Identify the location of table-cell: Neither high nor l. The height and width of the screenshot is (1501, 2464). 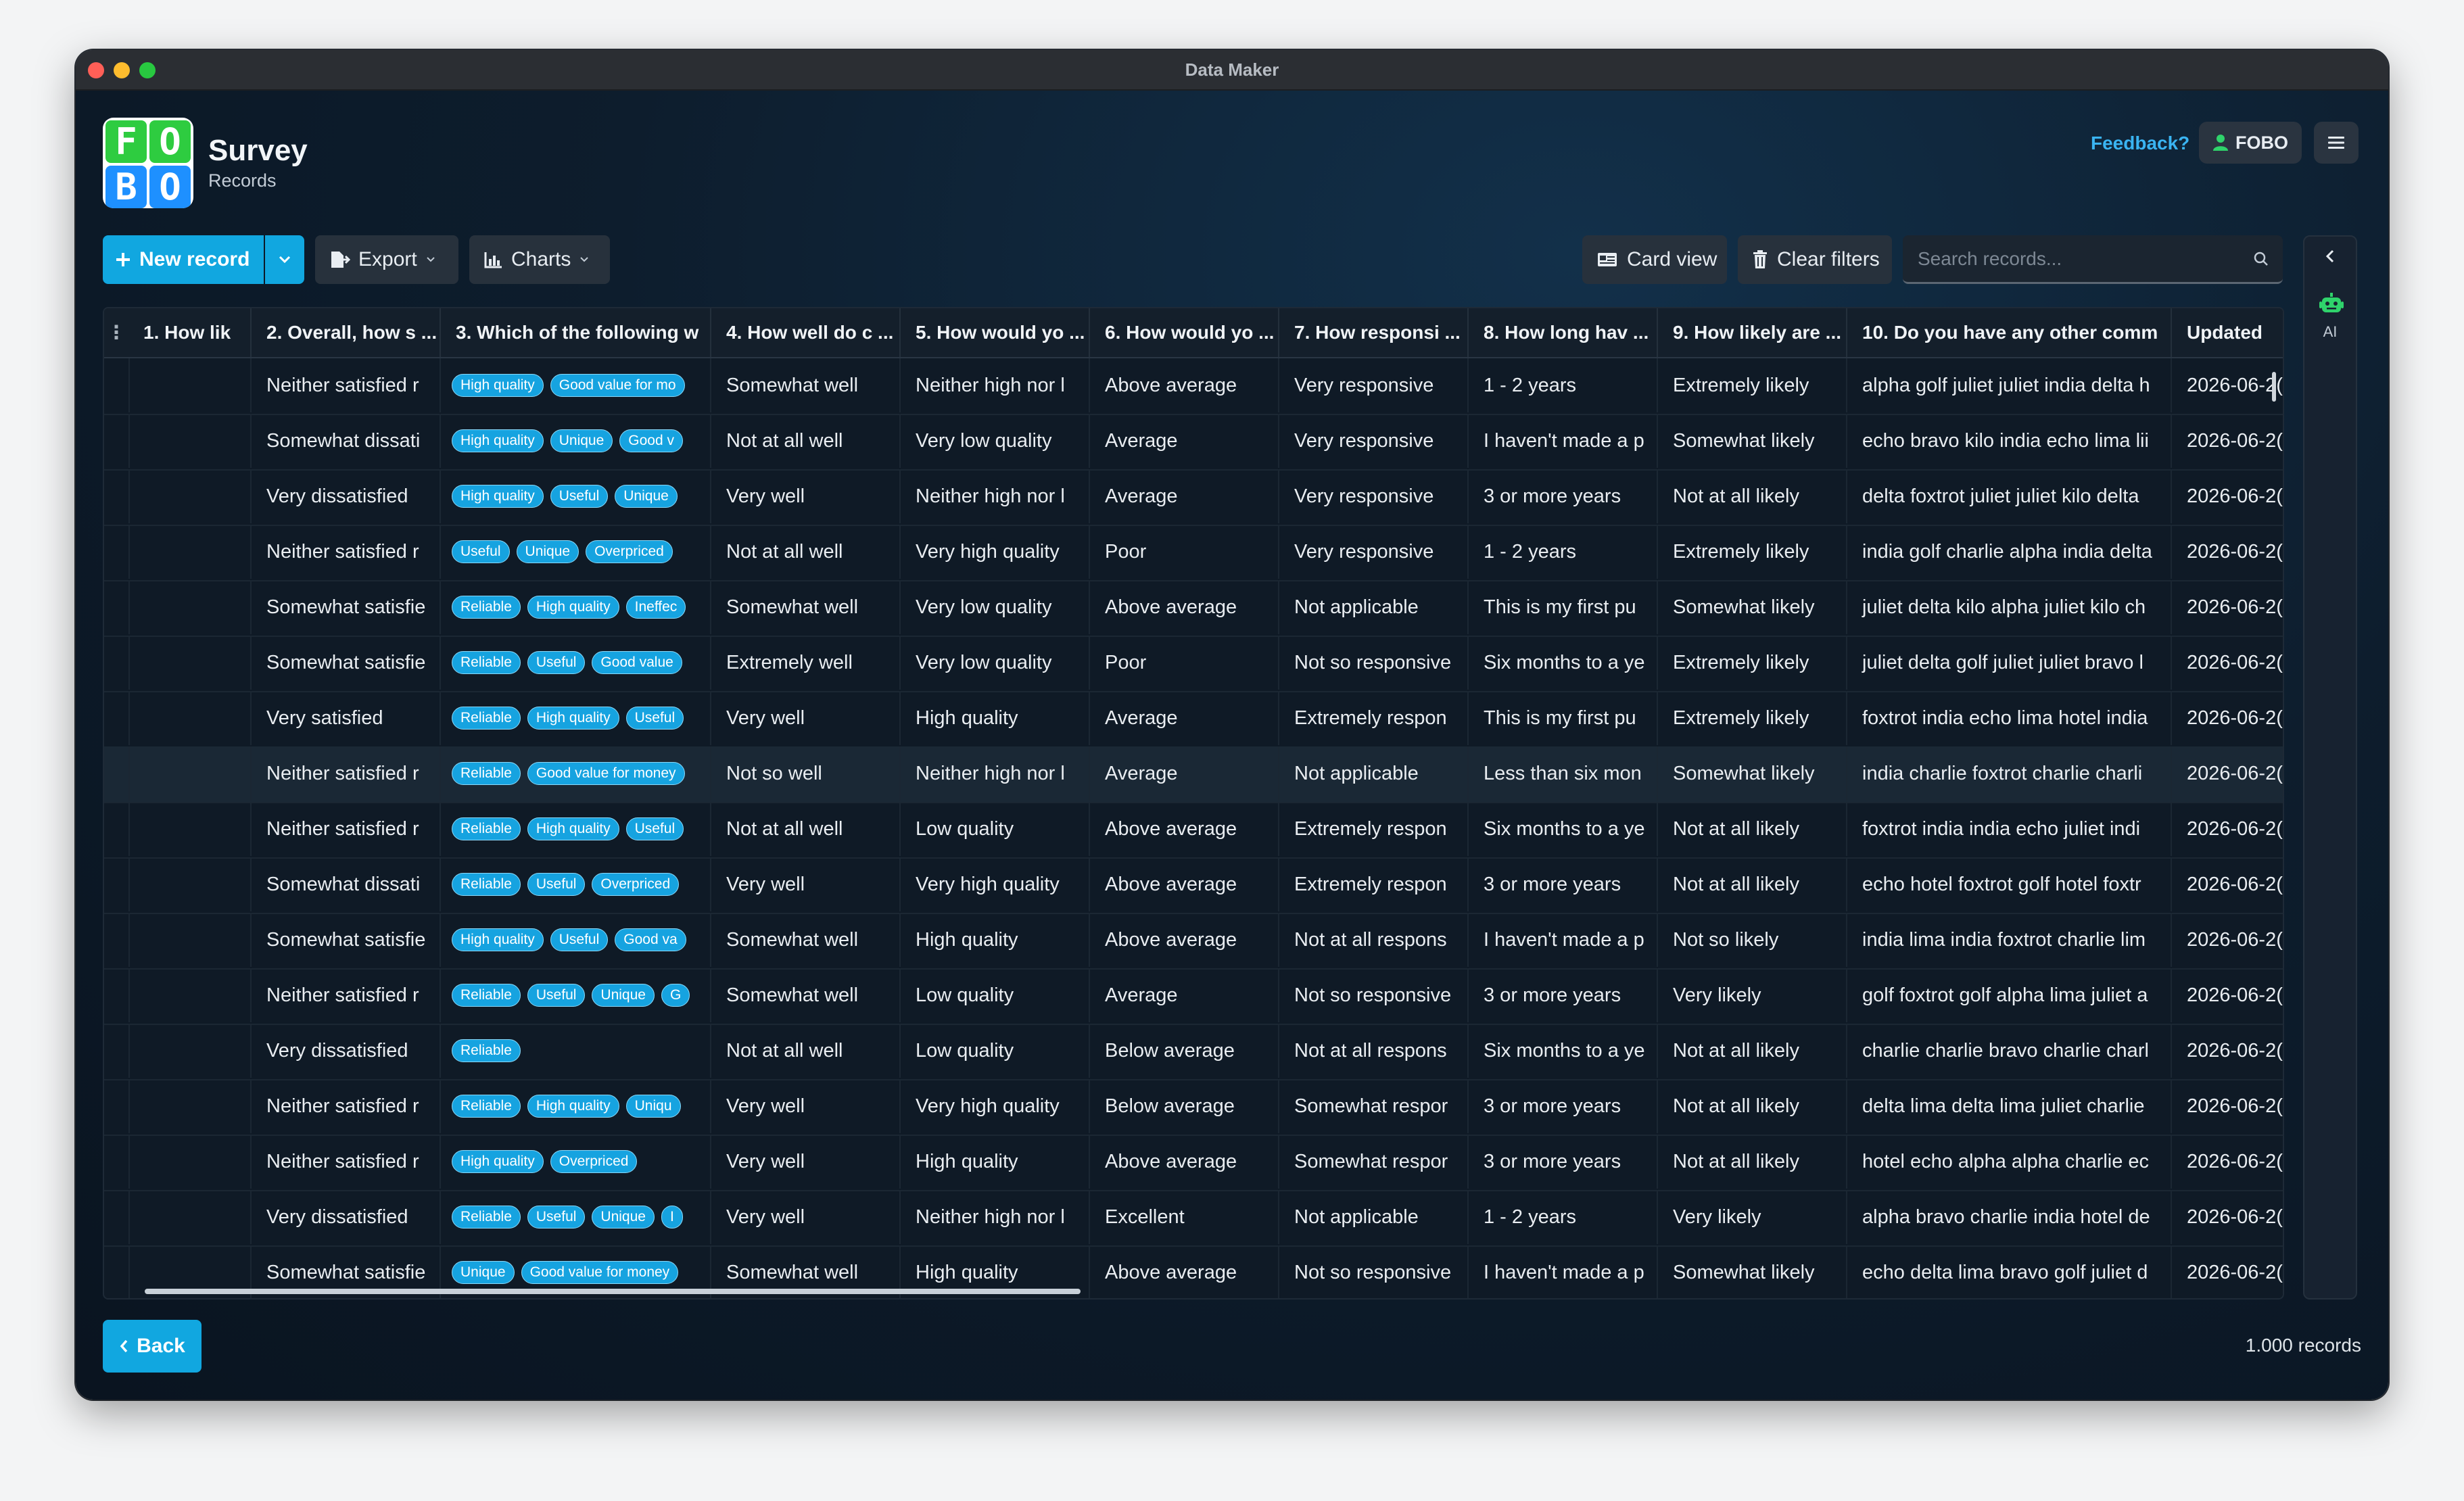
(994, 773).